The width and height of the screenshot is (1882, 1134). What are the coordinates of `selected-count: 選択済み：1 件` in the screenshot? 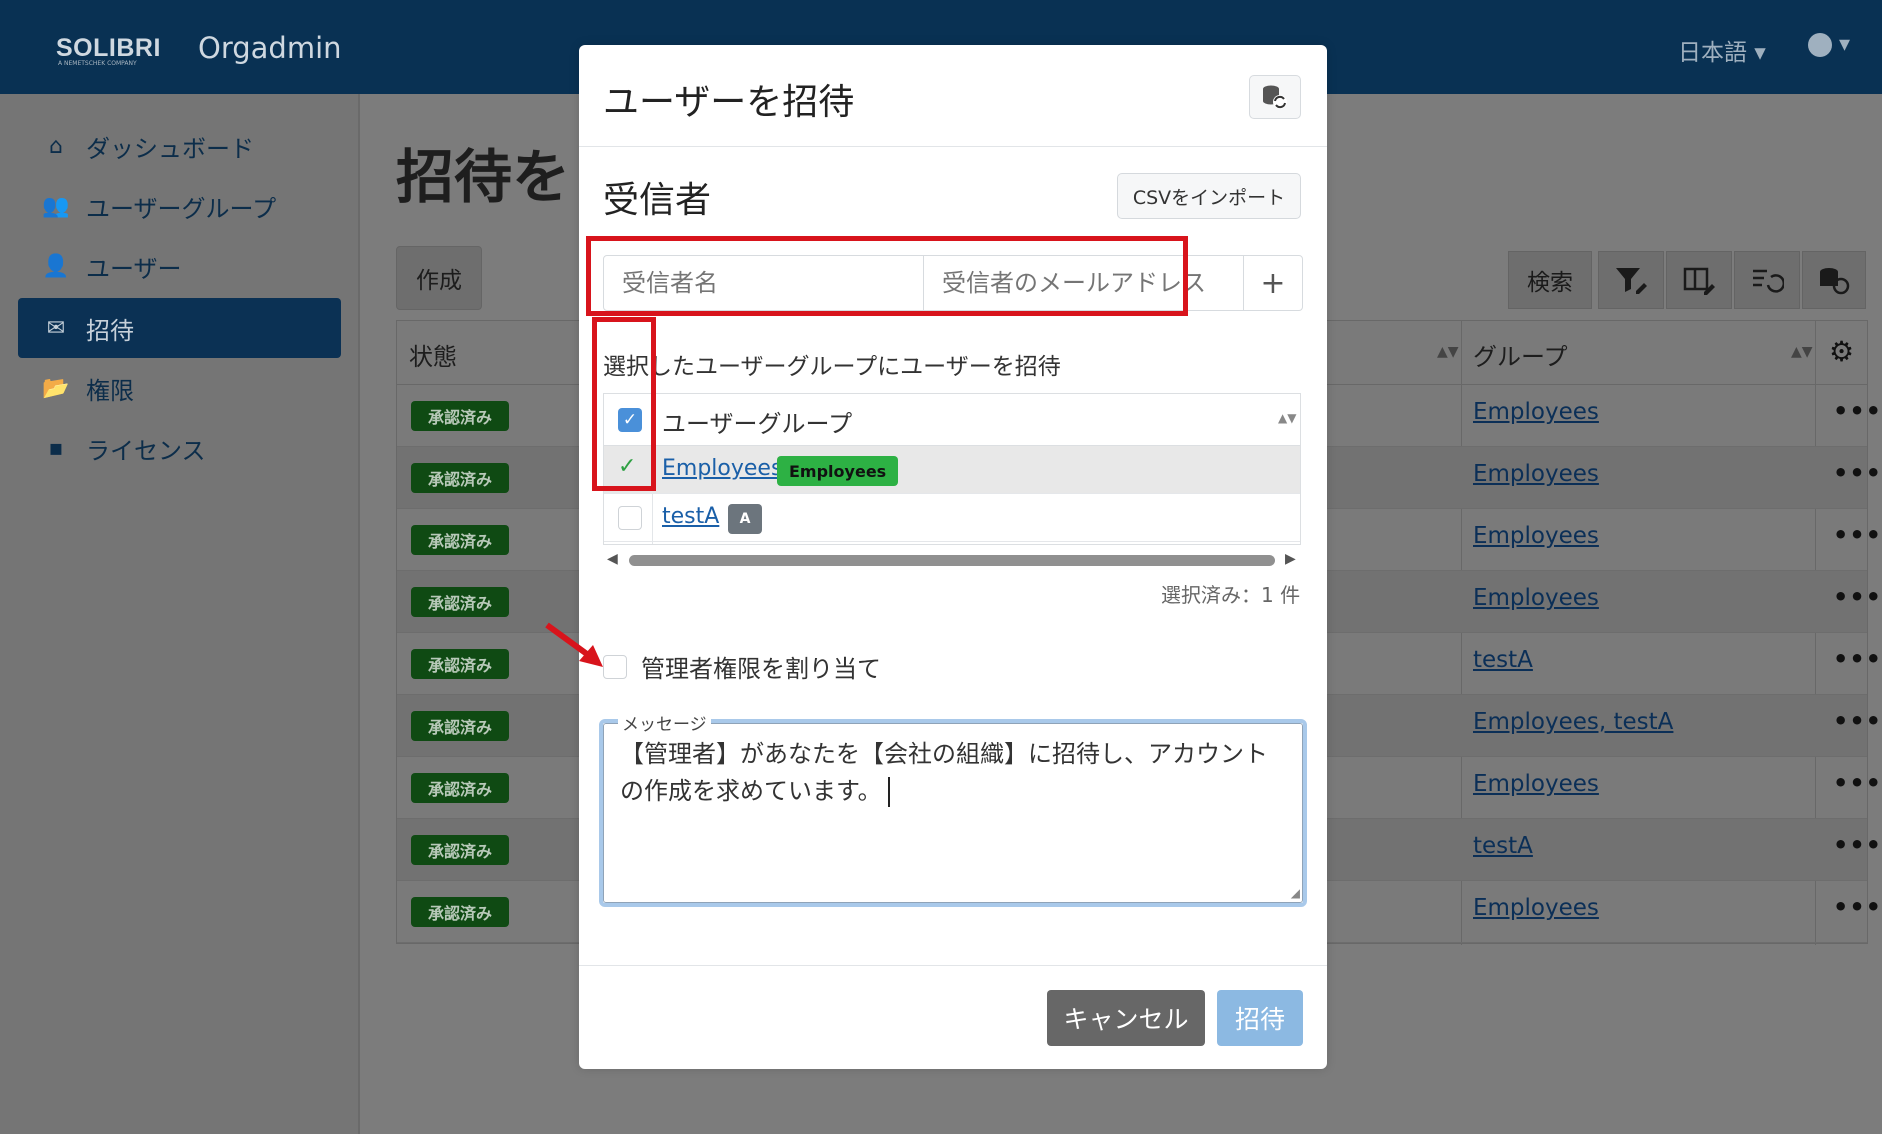 It's located at (1231, 595).